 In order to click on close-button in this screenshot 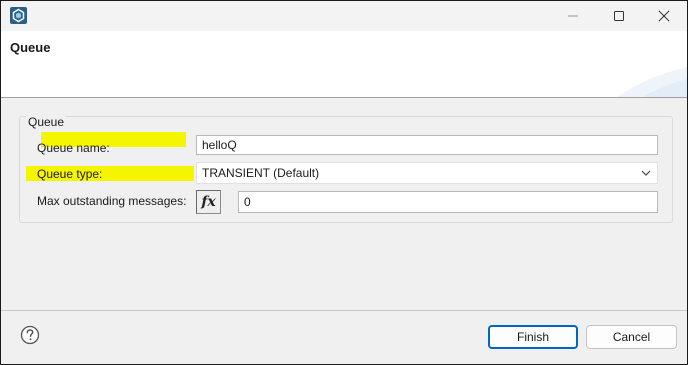, I will do `click(664, 16)`.